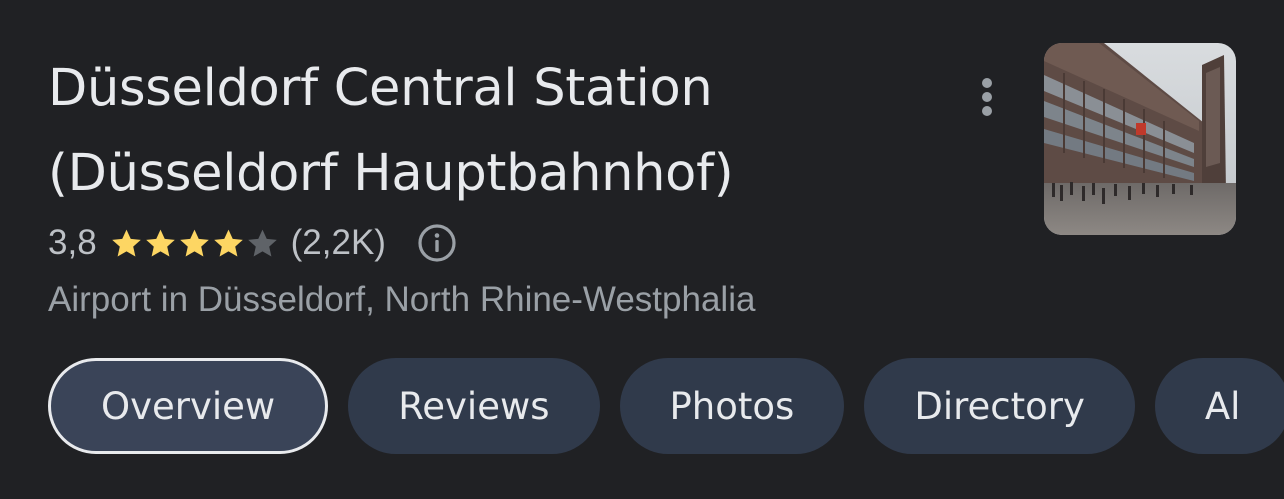 Image resolution: width=1284 pixels, height=499 pixels. I want to click on place-title-line-1: Düsseldorf Central Station, so click(380, 88).